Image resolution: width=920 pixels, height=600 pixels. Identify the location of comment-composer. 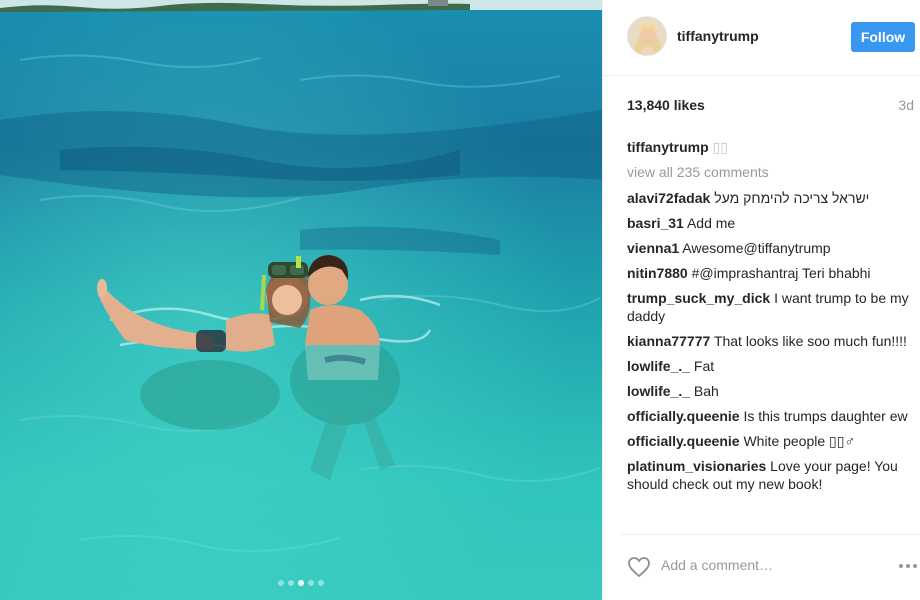
(770, 567).